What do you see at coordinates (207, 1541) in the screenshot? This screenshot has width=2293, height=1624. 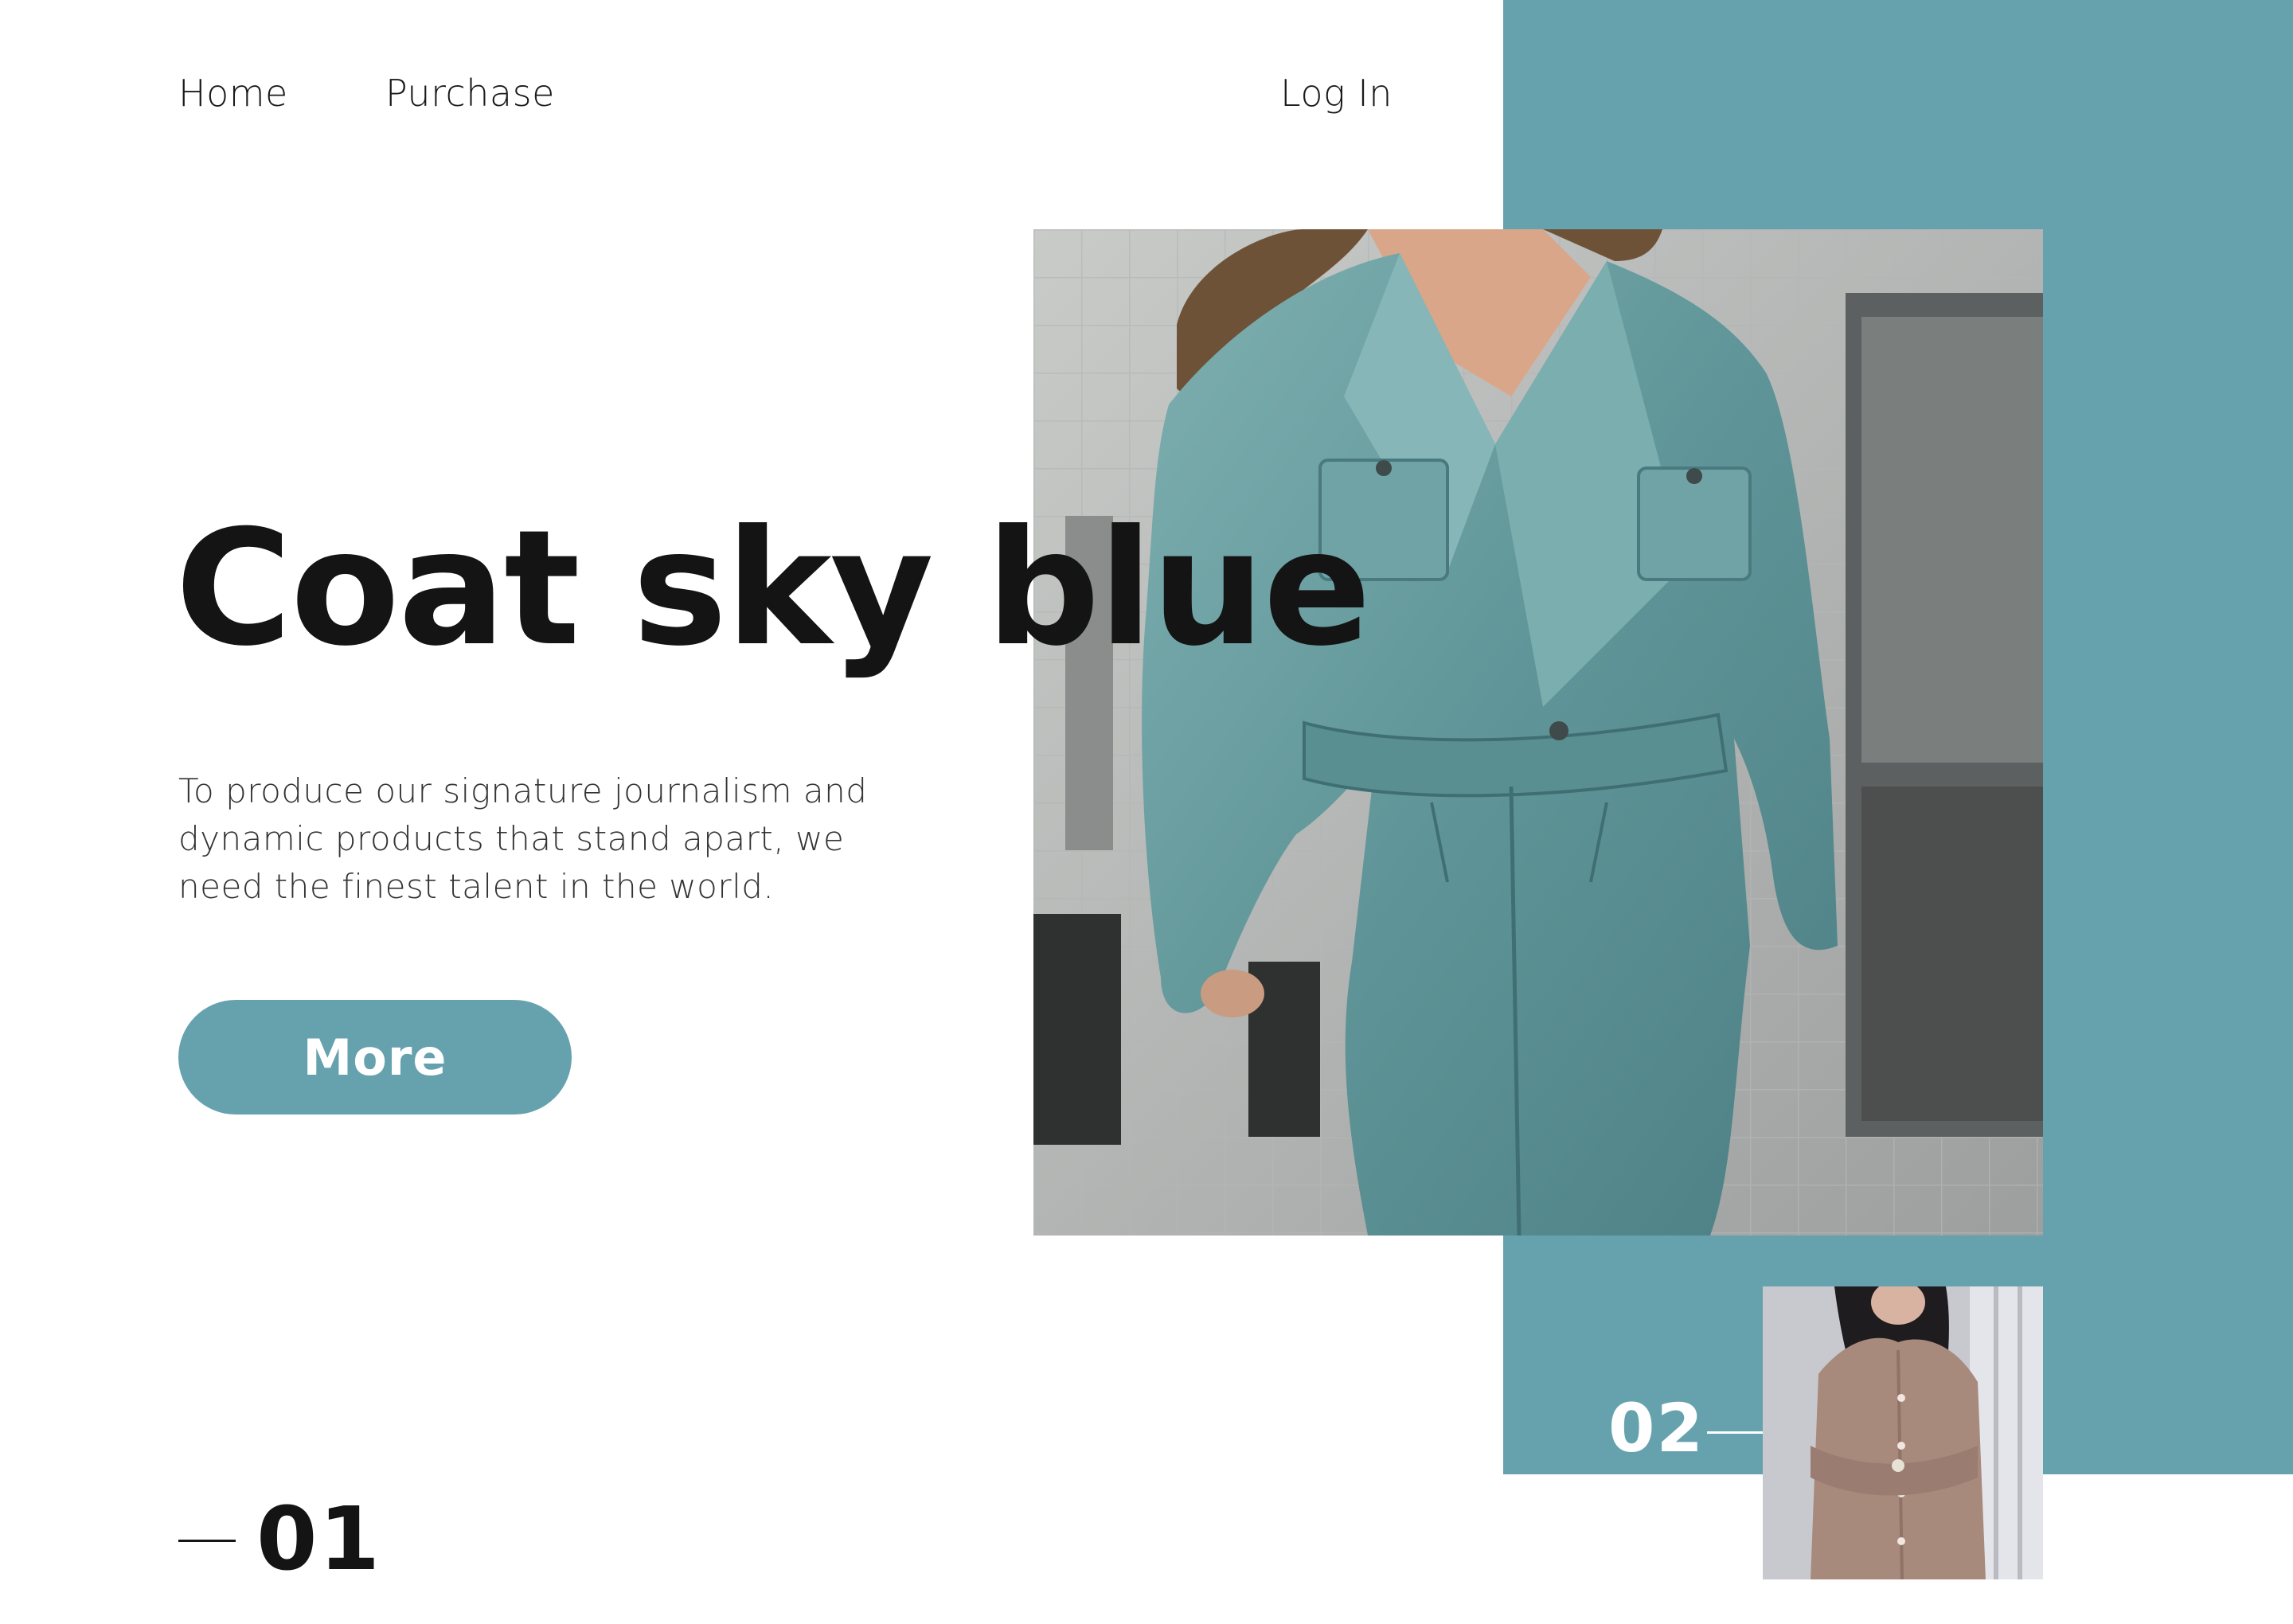 I see `slide-indicator-line` at bounding box center [207, 1541].